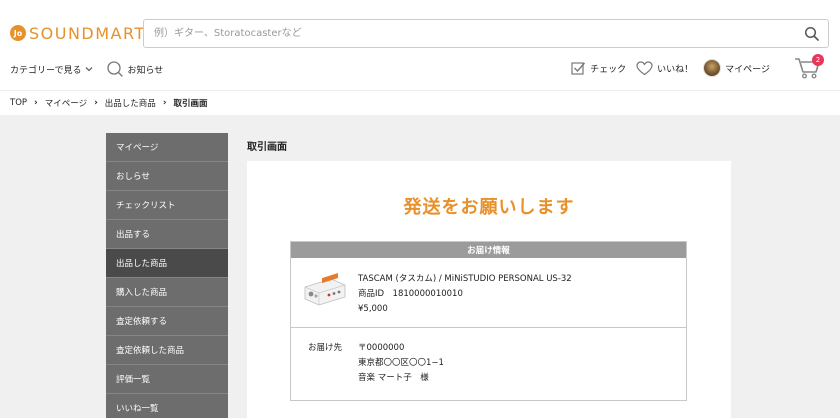 This screenshot has height=418, width=840. What do you see at coordinates (167, 406) in the screenshot?
I see `sidebar-item-likes: いいね一覧` at bounding box center [167, 406].